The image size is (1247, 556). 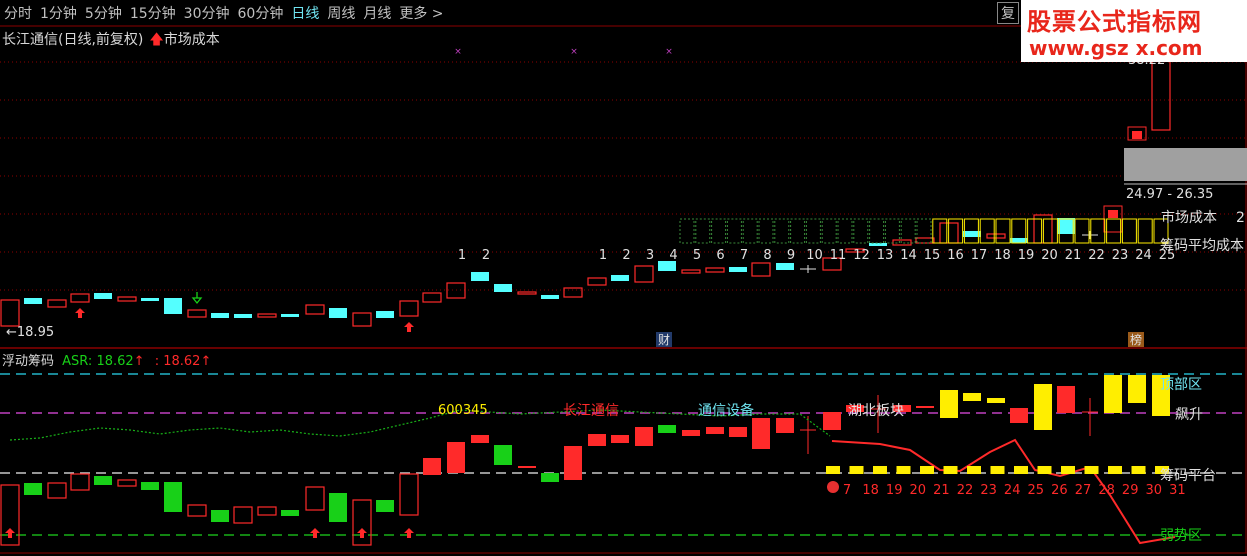 What do you see at coordinates (894, 490) in the screenshot?
I see `day-label-2: 19` at bounding box center [894, 490].